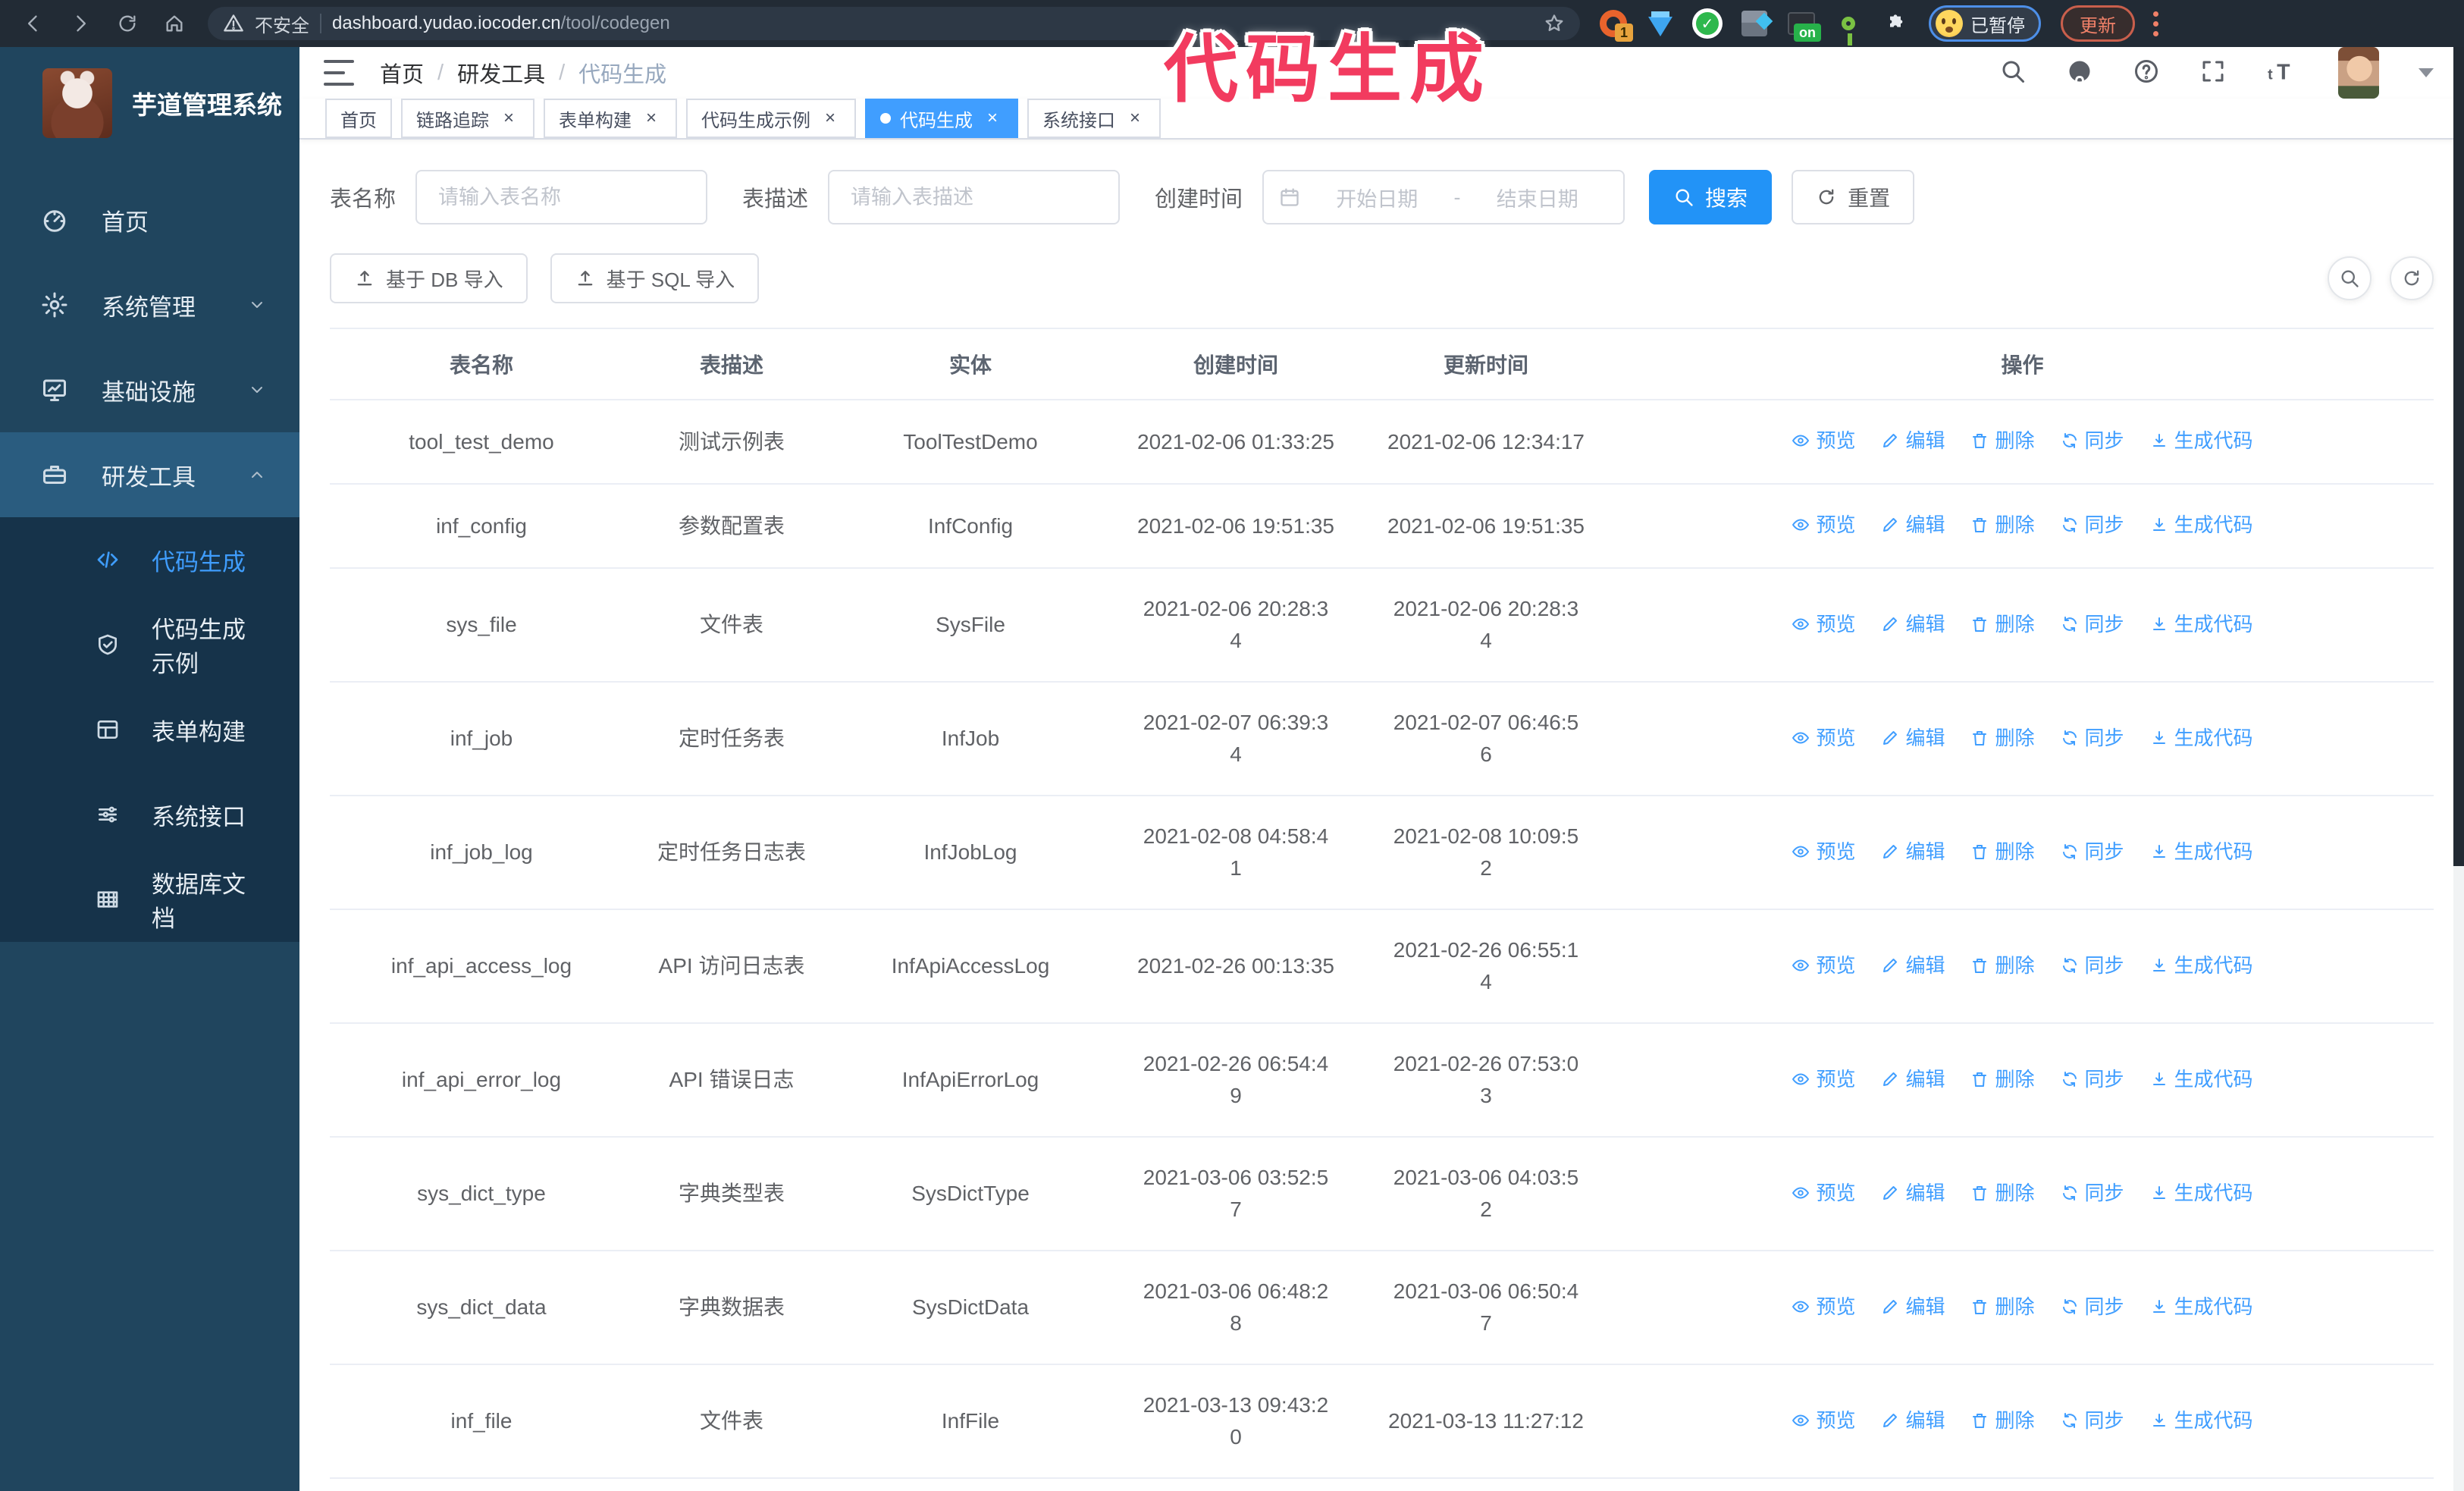  Describe the element at coordinates (942, 118) in the screenshot. I see `tab-代码生成: 代码生成 ×` at that location.